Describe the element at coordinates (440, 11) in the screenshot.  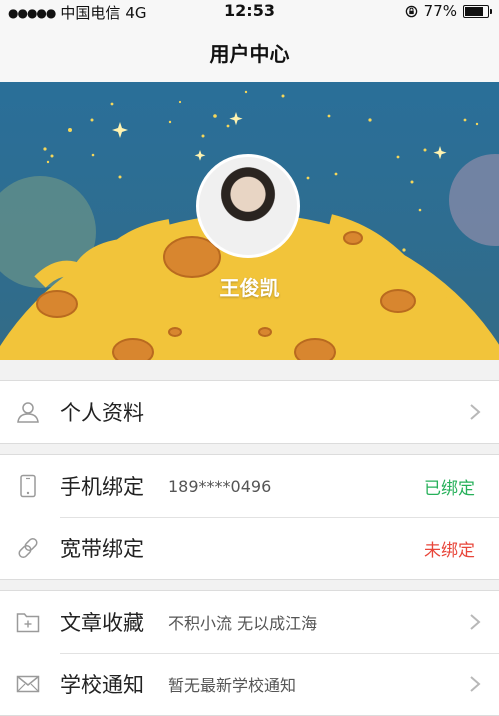
I see `battery-percent: 77%` at that location.